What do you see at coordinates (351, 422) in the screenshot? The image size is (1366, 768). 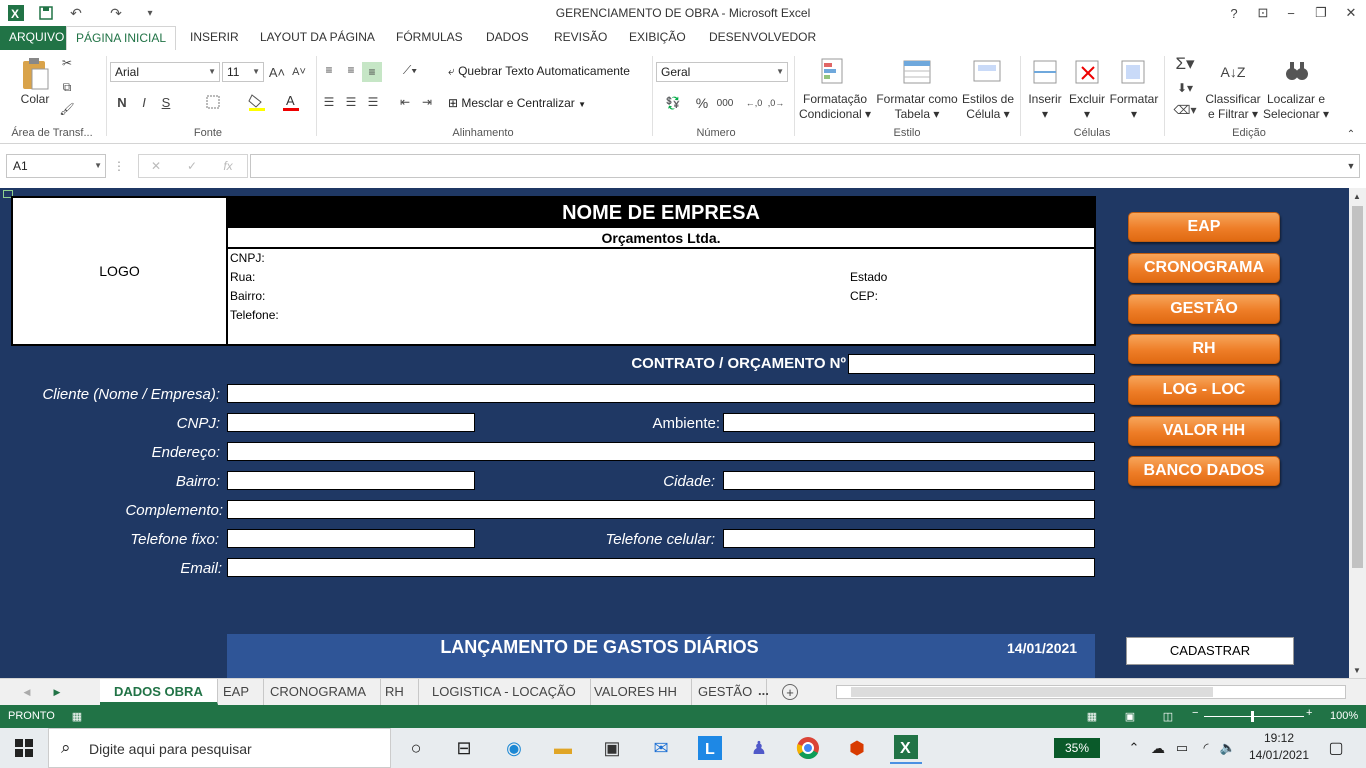 I see `cnpj-field` at bounding box center [351, 422].